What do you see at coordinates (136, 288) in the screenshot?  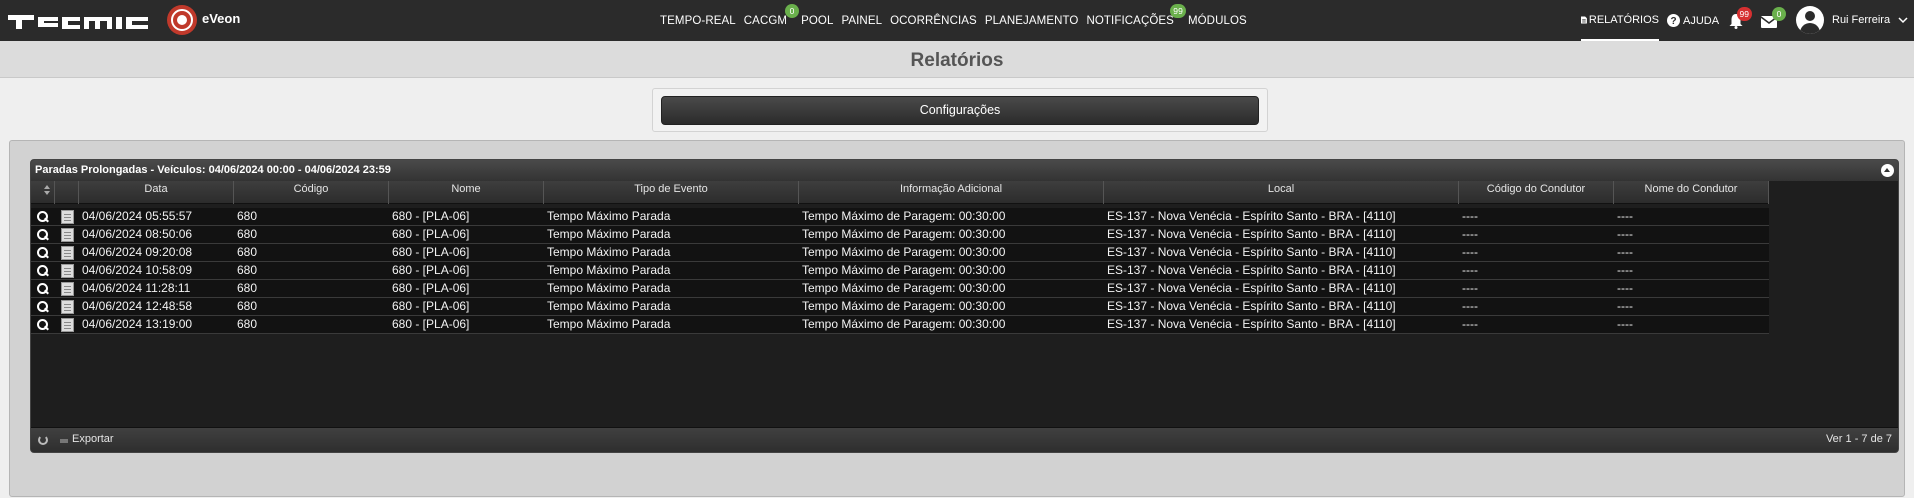 I see `table-cell: 04/06/2024 11:28:11` at bounding box center [136, 288].